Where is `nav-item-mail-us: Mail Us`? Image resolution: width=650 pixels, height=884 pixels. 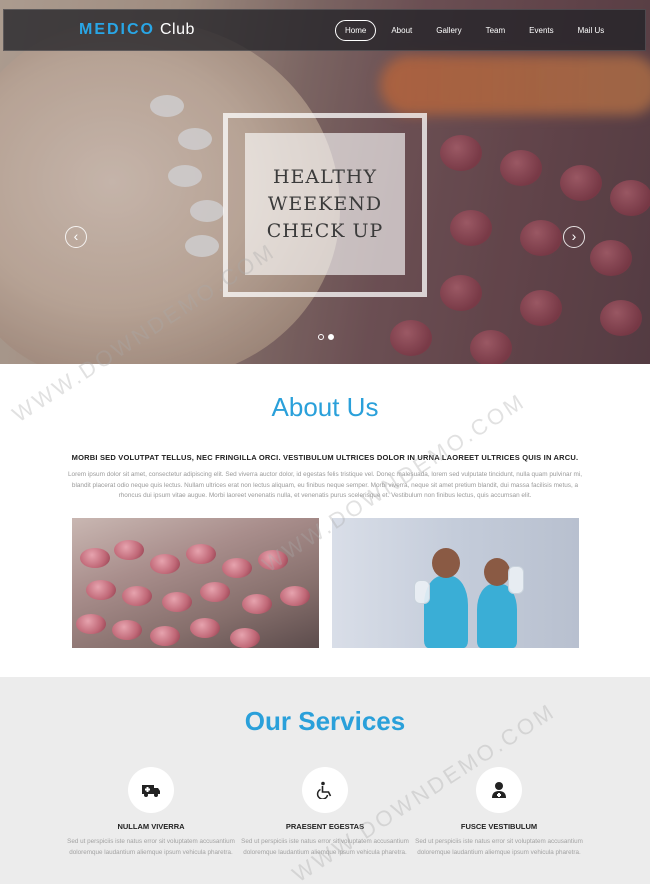
nav-item-mail-us: Mail Us is located at coordinates (591, 30).